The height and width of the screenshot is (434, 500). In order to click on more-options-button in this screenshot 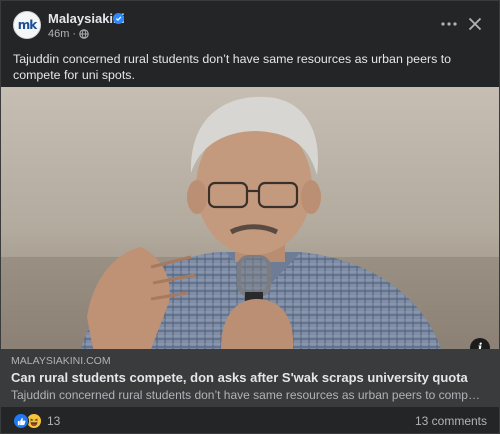, I will do `click(449, 24)`.